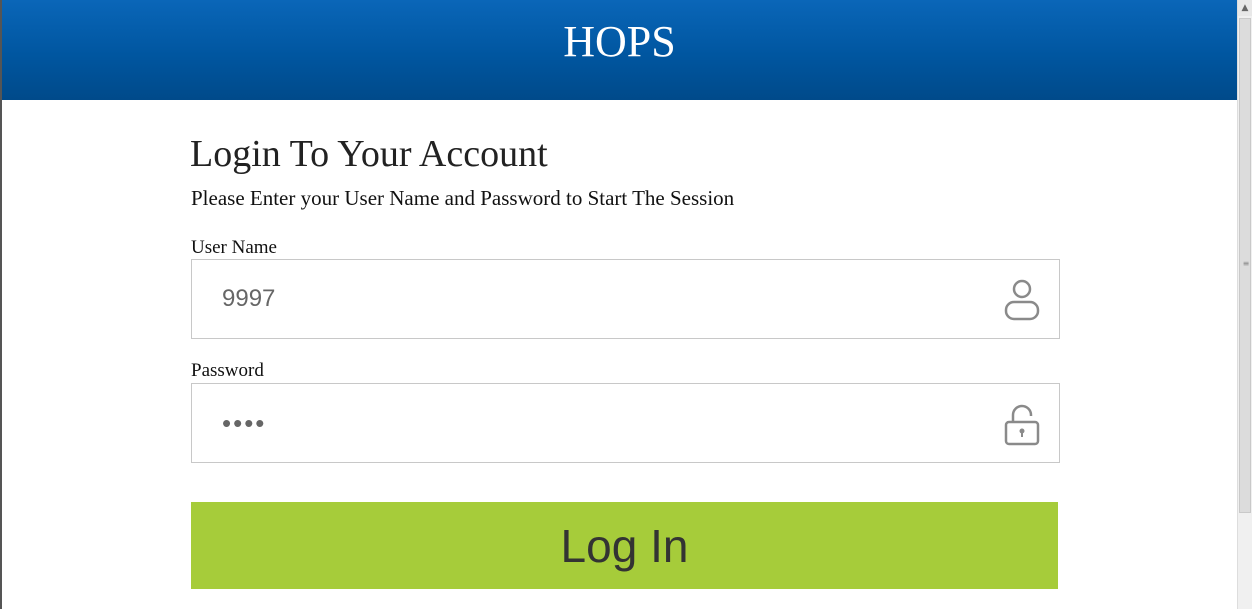 The width and height of the screenshot is (1252, 609). I want to click on user-icon, so click(1022, 300).